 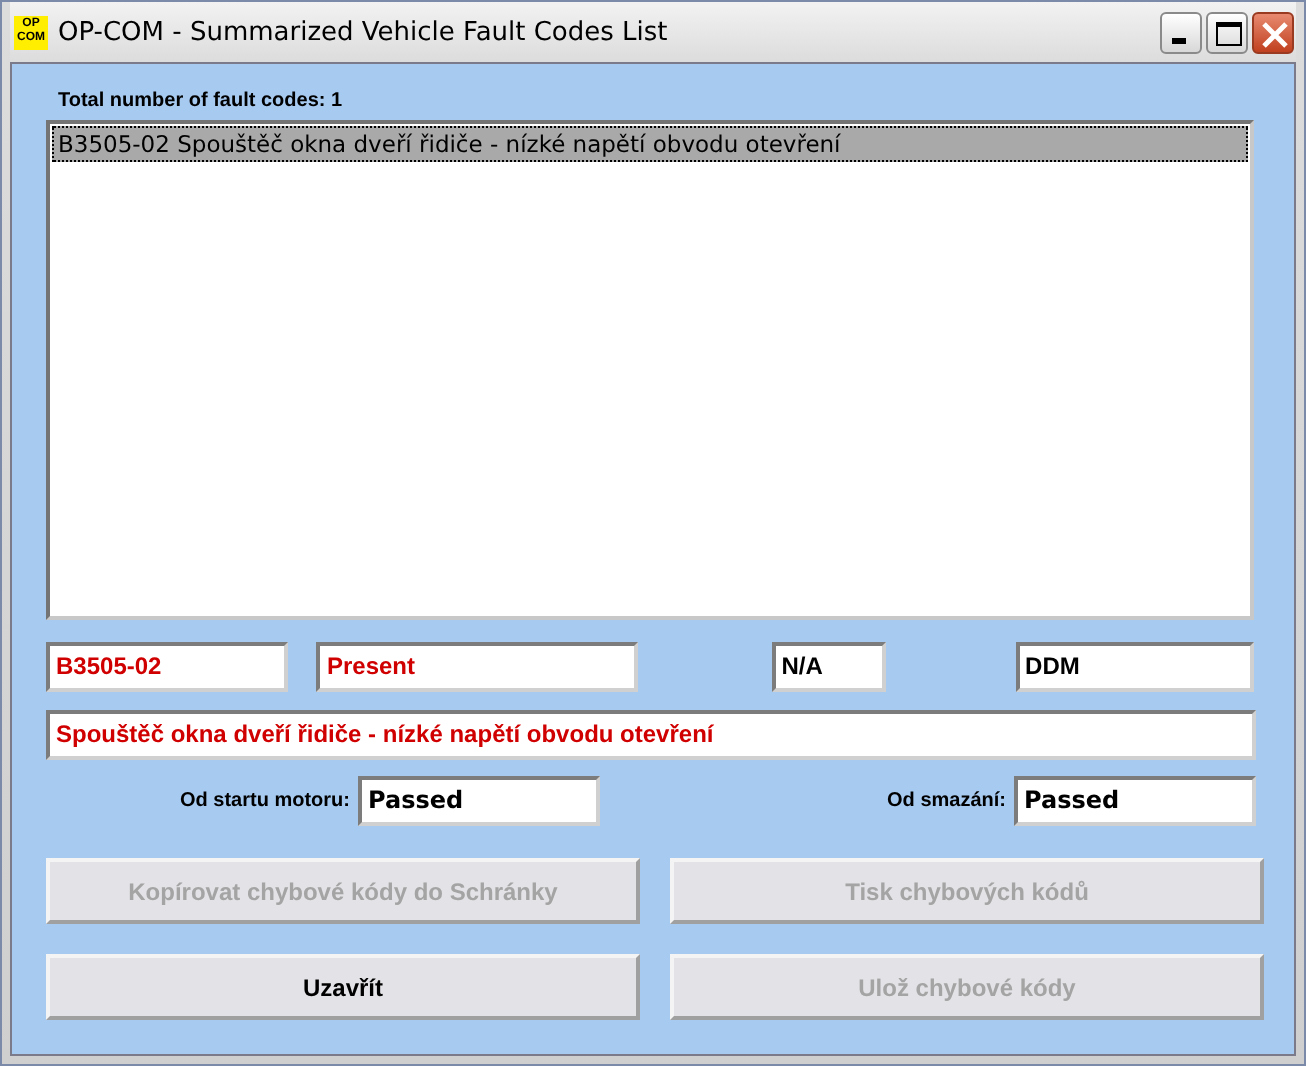 What do you see at coordinates (1179, 40) in the screenshot?
I see `minimize-icon` at bounding box center [1179, 40].